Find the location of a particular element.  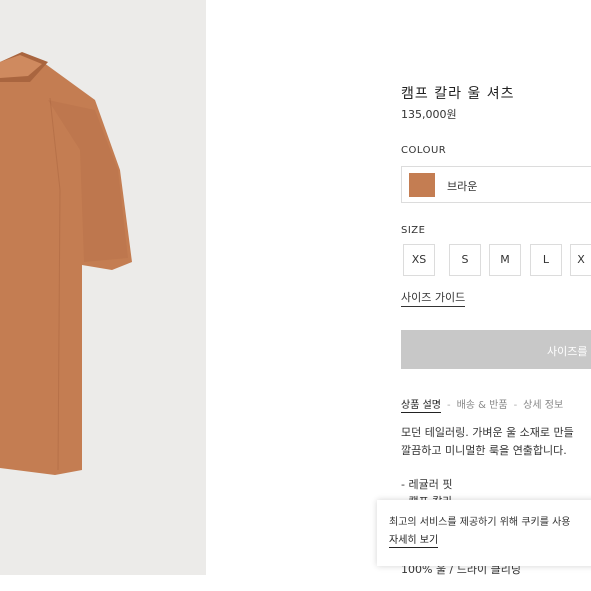

size-option-xs: XS is located at coordinates (419, 260).